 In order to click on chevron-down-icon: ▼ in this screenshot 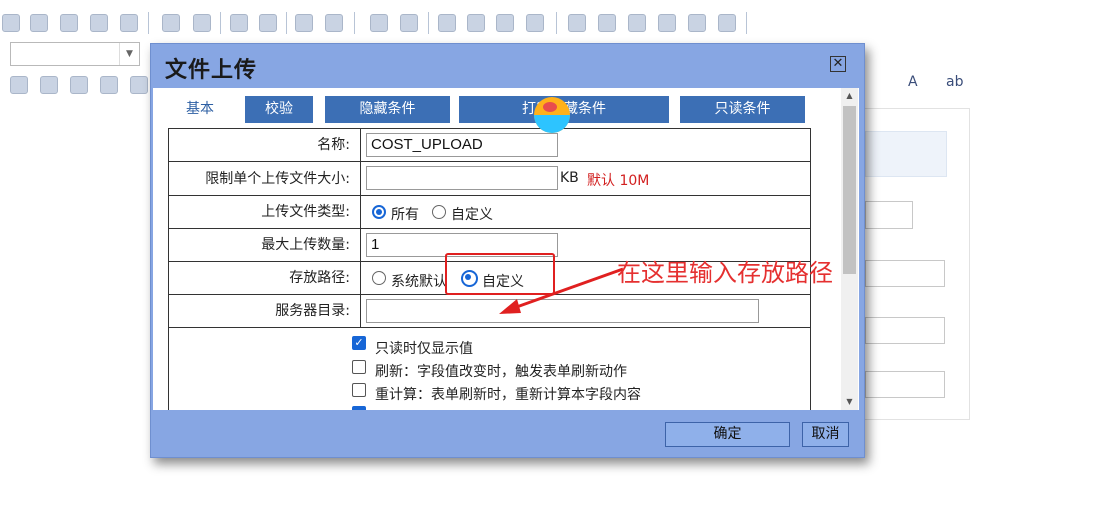, I will do `click(129, 54)`.